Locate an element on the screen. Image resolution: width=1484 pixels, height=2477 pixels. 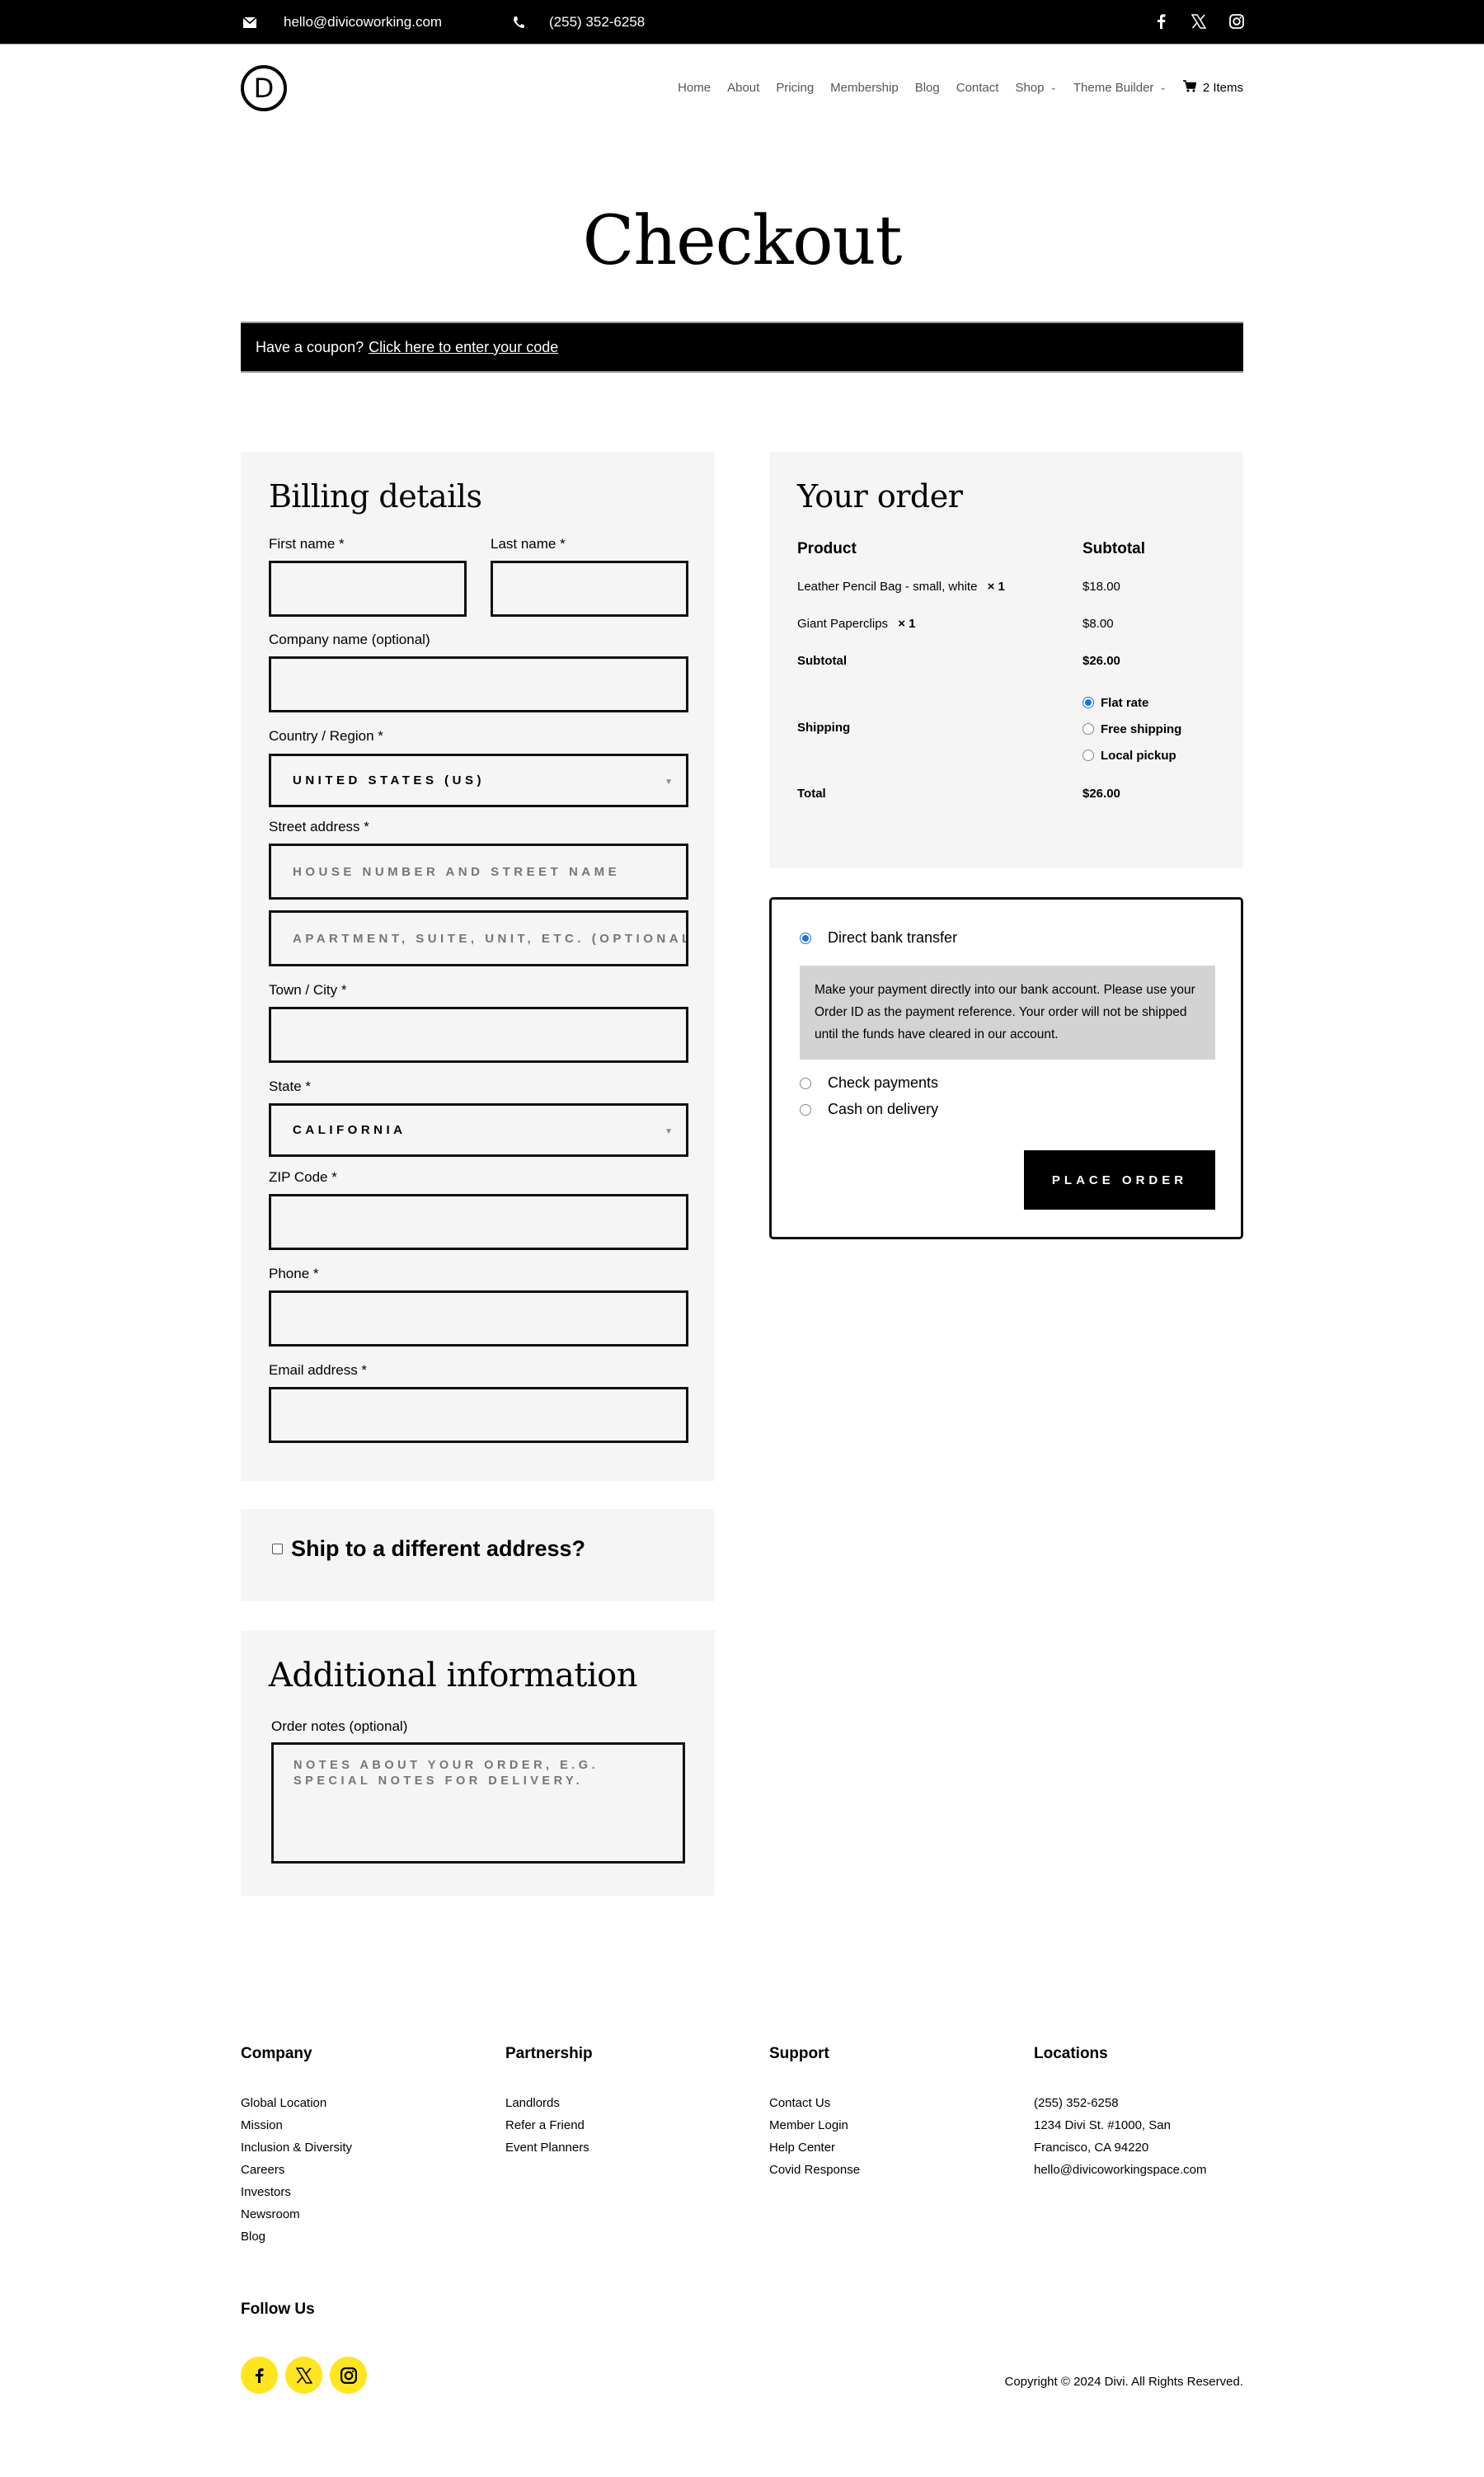
nav-pricing: Pricing is located at coordinates (795, 88).